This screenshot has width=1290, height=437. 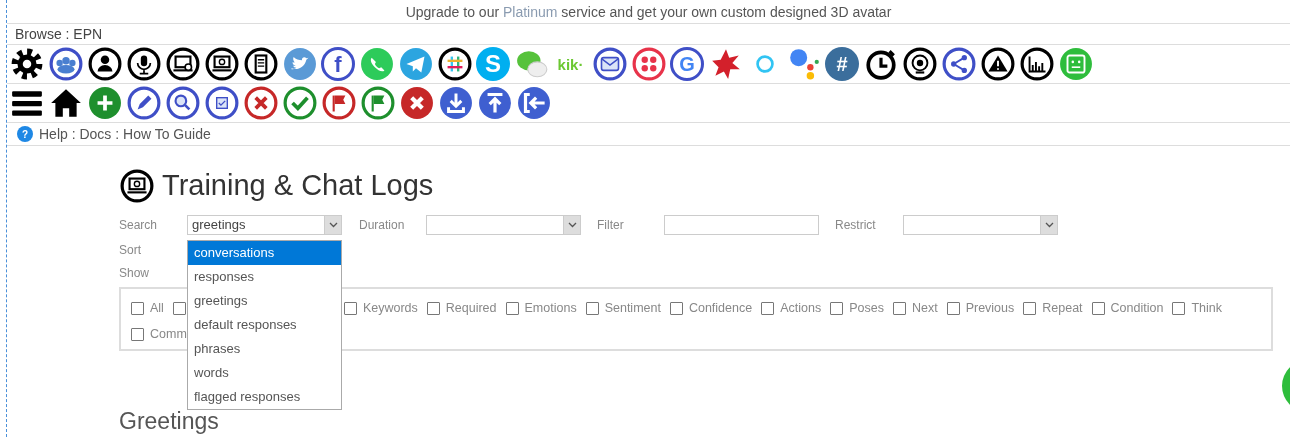 What do you see at coordinates (609, 64) in the screenshot?
I see `envelope-icon` at bounding box center [609, 64].